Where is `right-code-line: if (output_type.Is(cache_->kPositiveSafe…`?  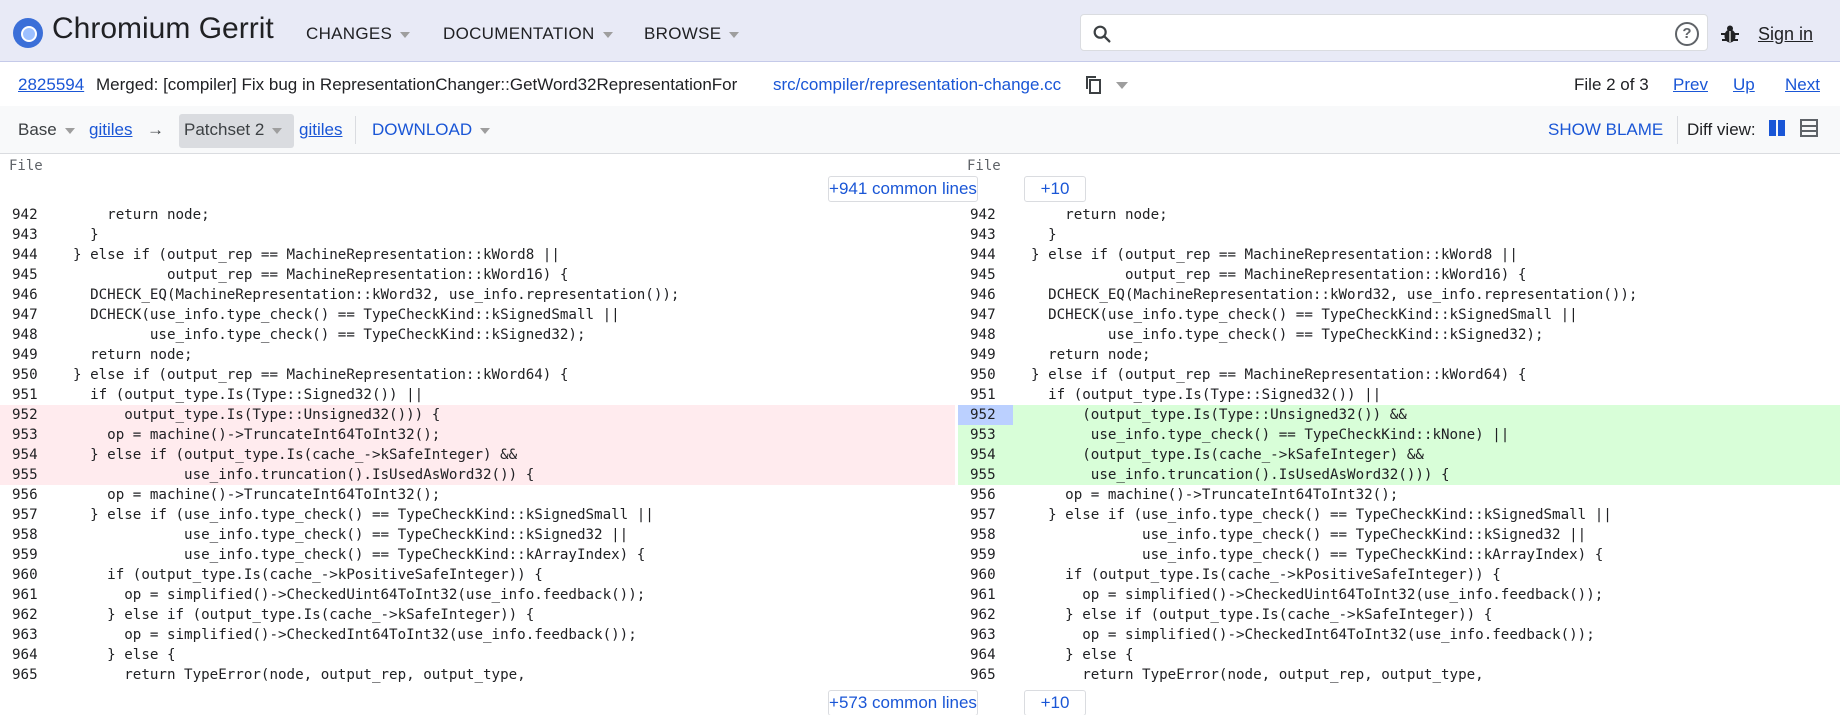
right-code-line: if (output_type.Is(cache_->kPositiveSafe… is located at coordinates (1266, 575).